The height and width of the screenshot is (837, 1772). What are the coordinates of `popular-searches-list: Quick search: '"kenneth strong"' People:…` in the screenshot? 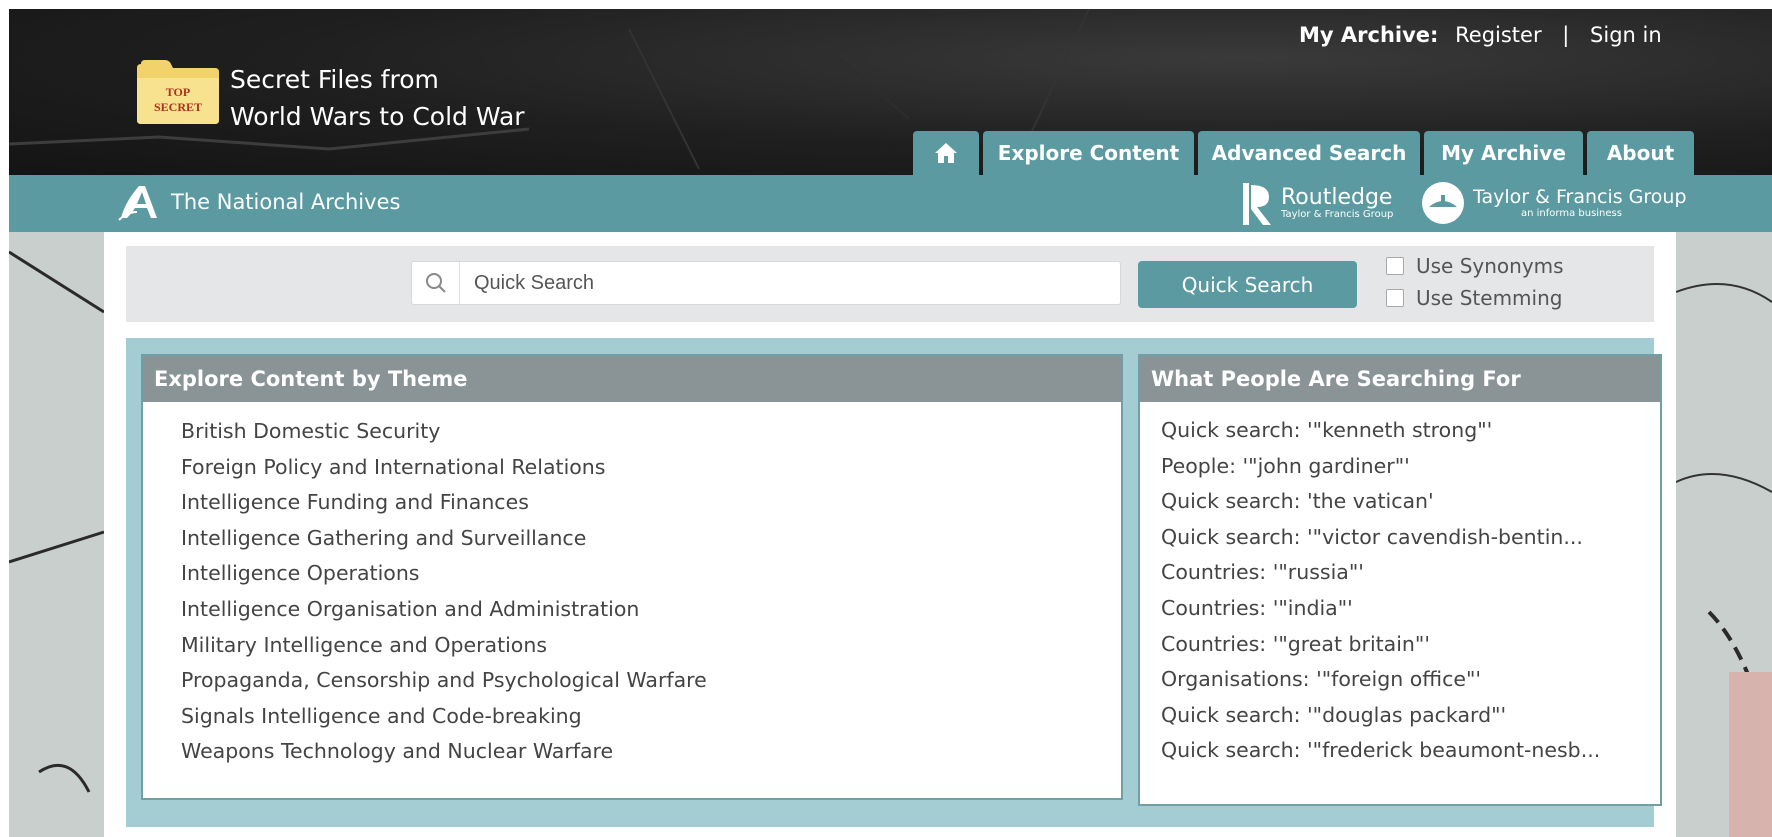 It's located at (1400, 585).